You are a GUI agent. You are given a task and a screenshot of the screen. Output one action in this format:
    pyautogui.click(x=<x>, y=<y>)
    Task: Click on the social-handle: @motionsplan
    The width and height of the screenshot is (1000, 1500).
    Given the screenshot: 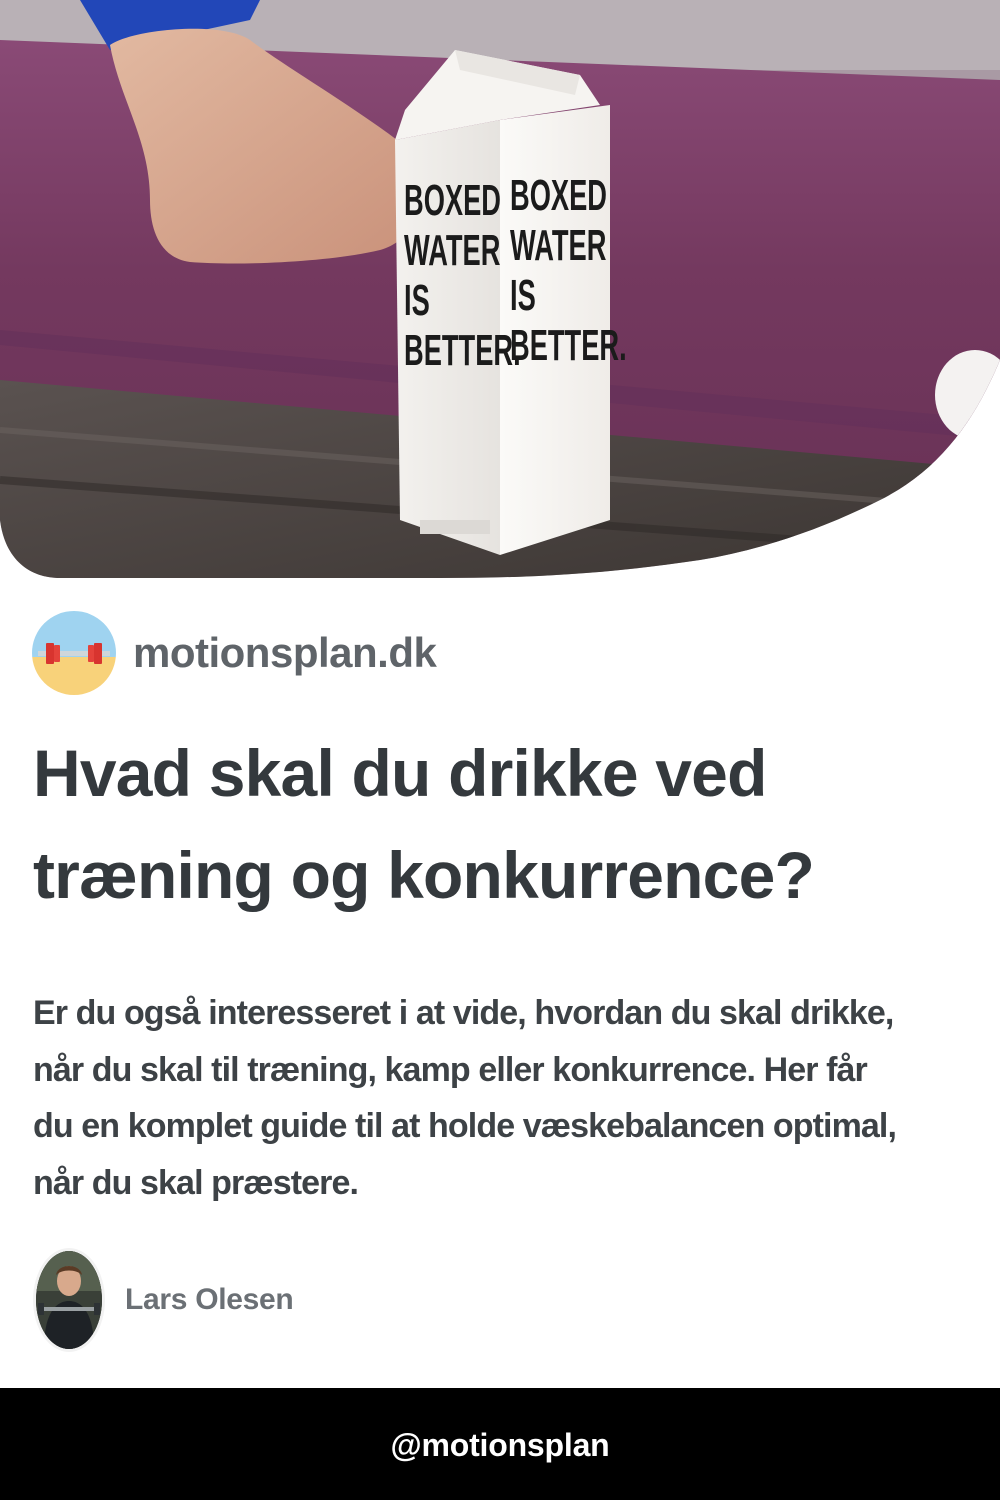 What is the action you would take?
    pyautogui.click(x=499, y=1445)
    